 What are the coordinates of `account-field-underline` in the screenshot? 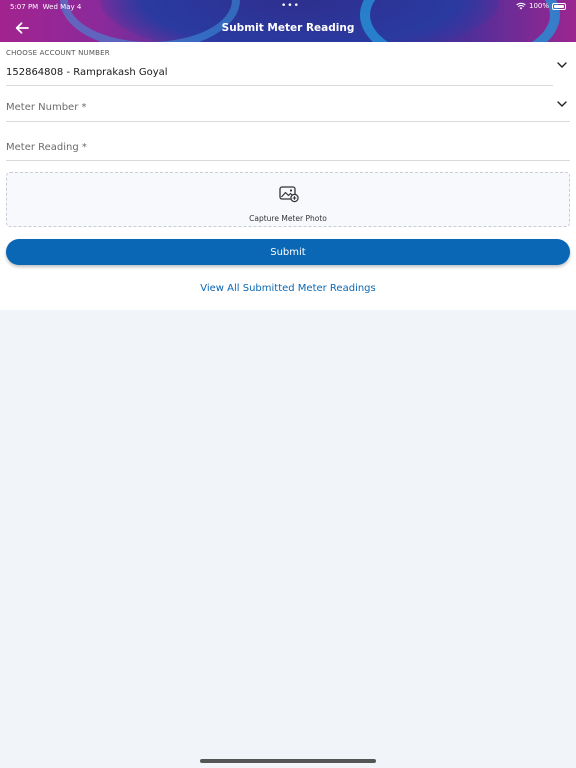 It's located at (279, 85).